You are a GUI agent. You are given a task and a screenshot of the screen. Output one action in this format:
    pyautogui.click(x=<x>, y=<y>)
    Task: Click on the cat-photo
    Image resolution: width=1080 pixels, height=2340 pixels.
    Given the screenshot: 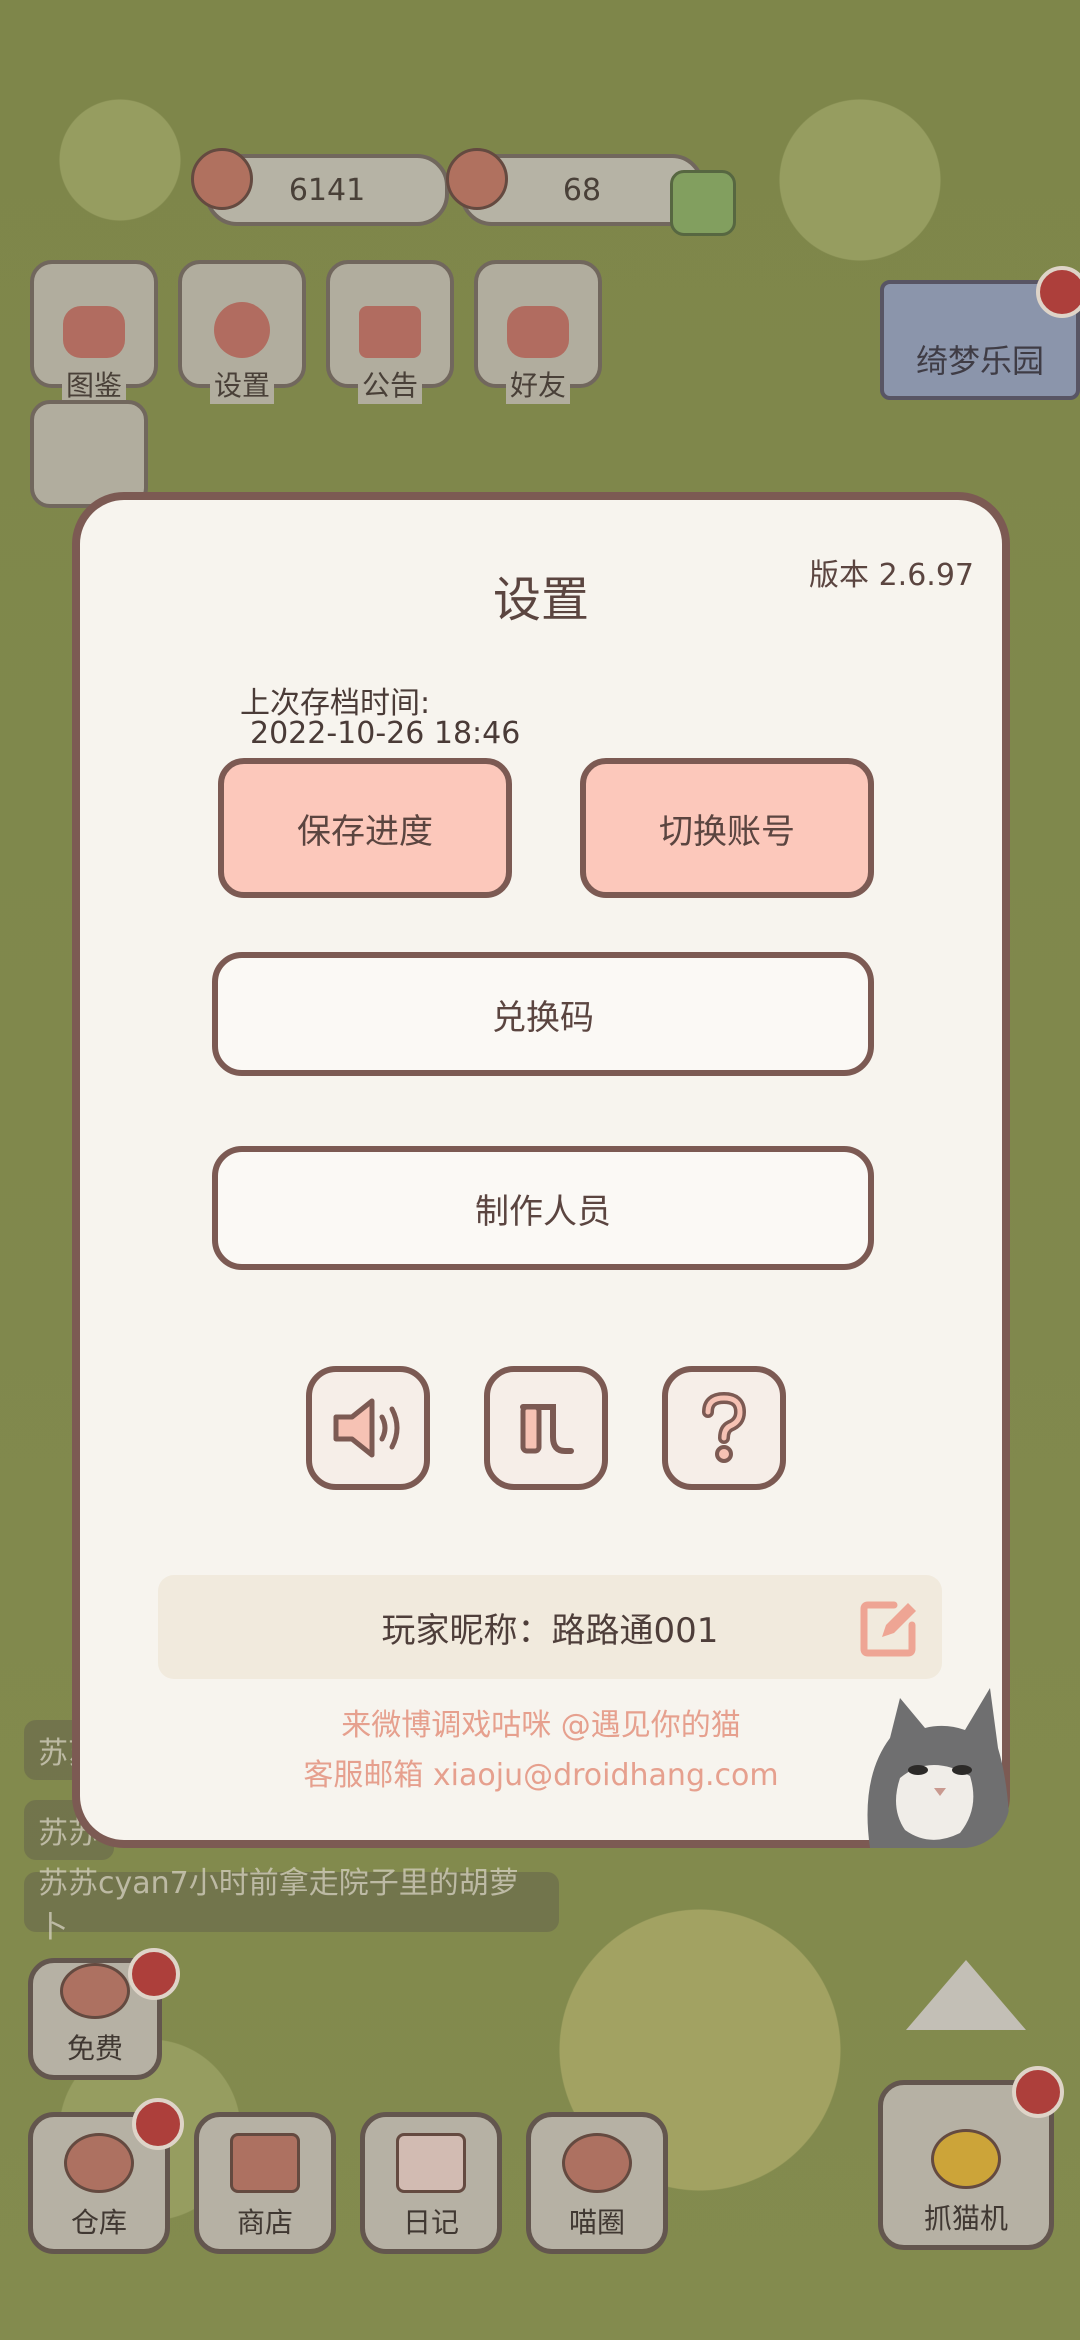 What is the action you would take?
    pyautogui.click(x=935, y=1753)
    